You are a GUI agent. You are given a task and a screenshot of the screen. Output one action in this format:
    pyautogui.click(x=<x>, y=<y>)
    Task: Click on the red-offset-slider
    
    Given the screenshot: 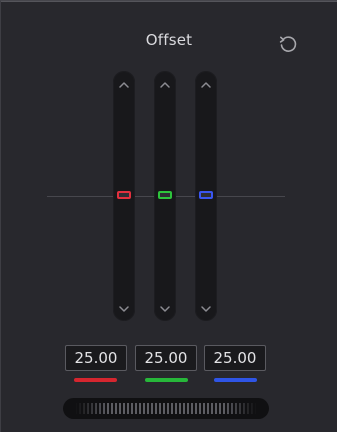 What is the action you would take?
    pyautogui.click(x=124, y=196)
    